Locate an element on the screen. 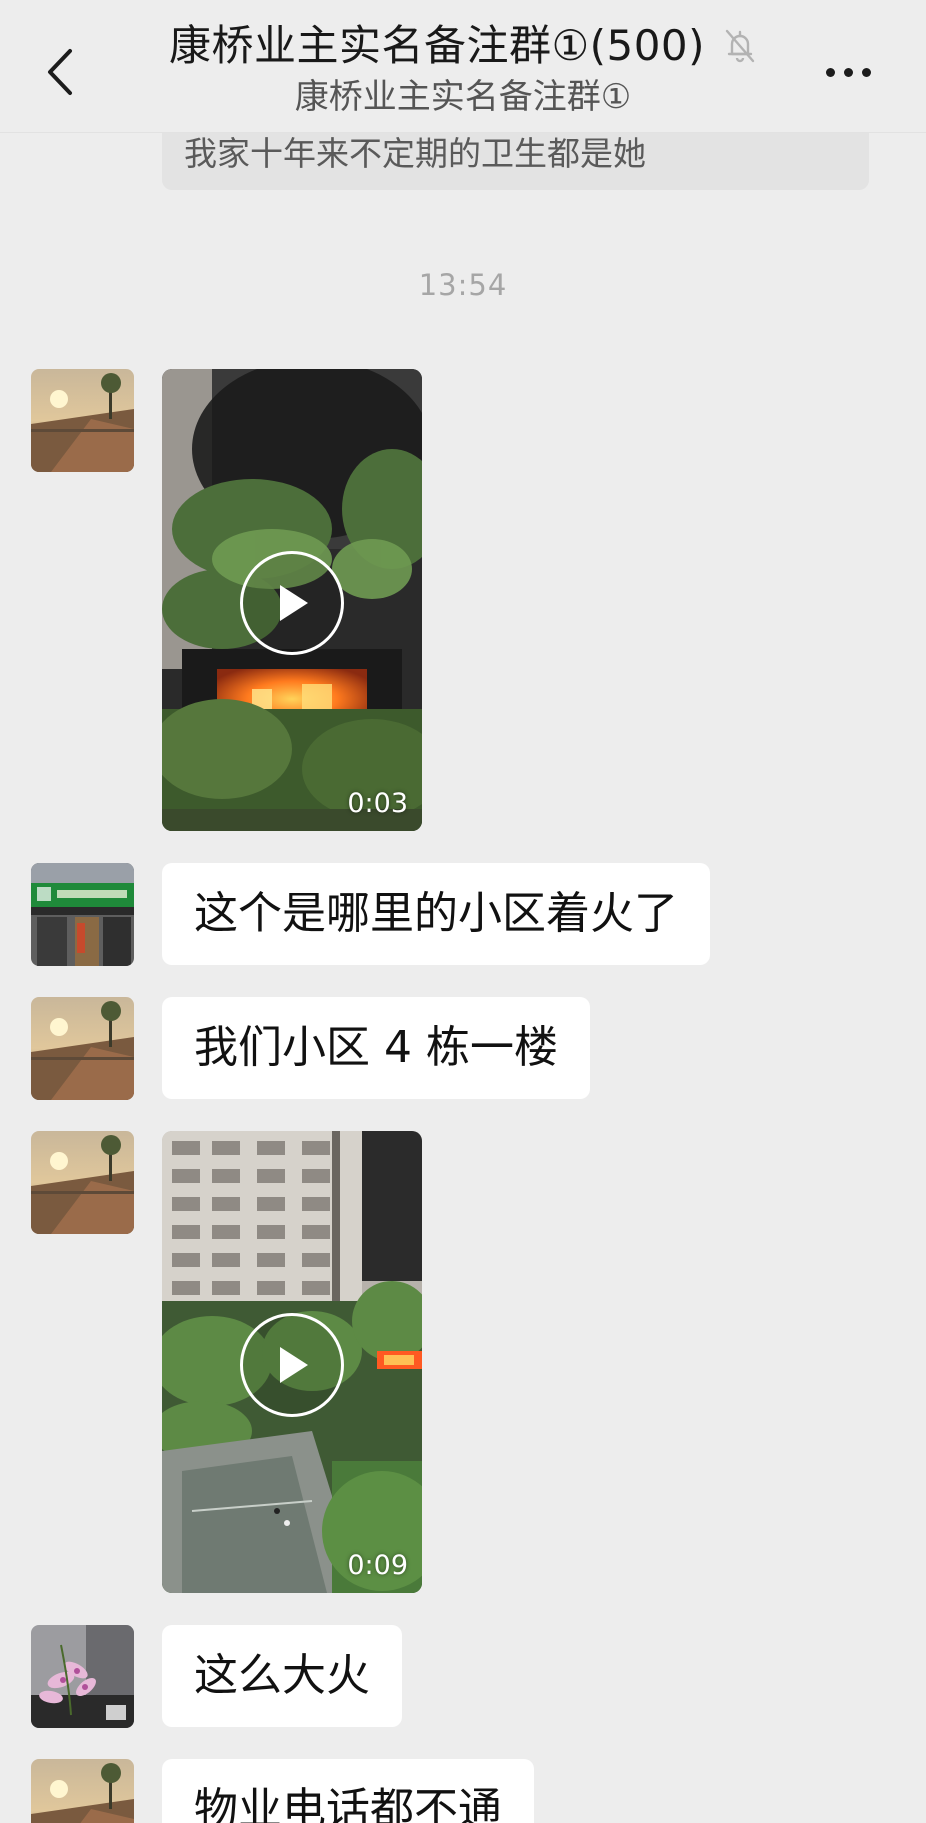 The image size is (926, 1823). more-dots-icon is located at coordinates (848, 72).